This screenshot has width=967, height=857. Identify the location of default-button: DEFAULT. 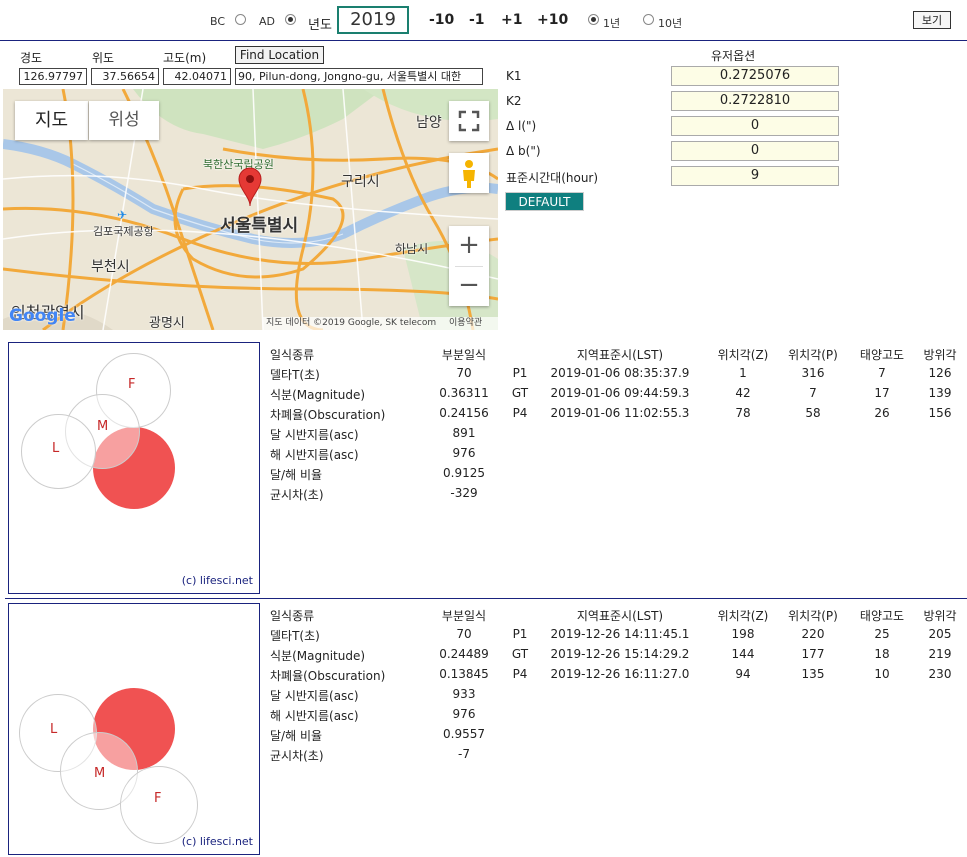
(544, 201).